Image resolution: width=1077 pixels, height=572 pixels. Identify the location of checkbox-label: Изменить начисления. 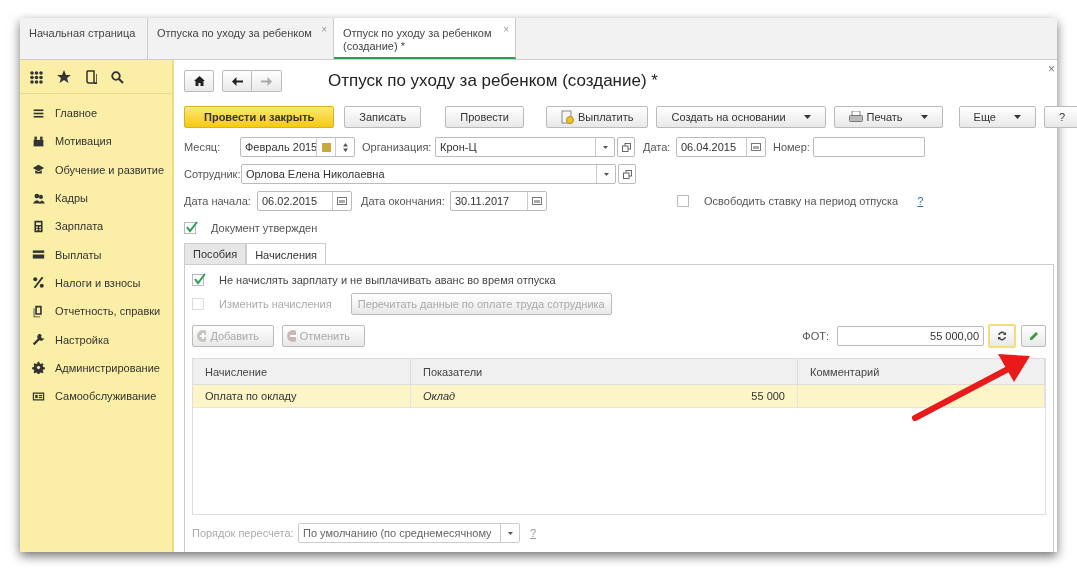
(275, 304).